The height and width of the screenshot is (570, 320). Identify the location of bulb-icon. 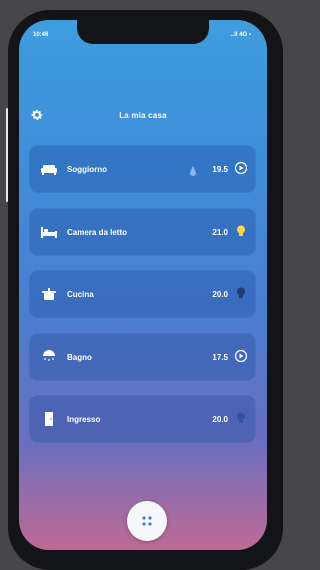
(241, 231).